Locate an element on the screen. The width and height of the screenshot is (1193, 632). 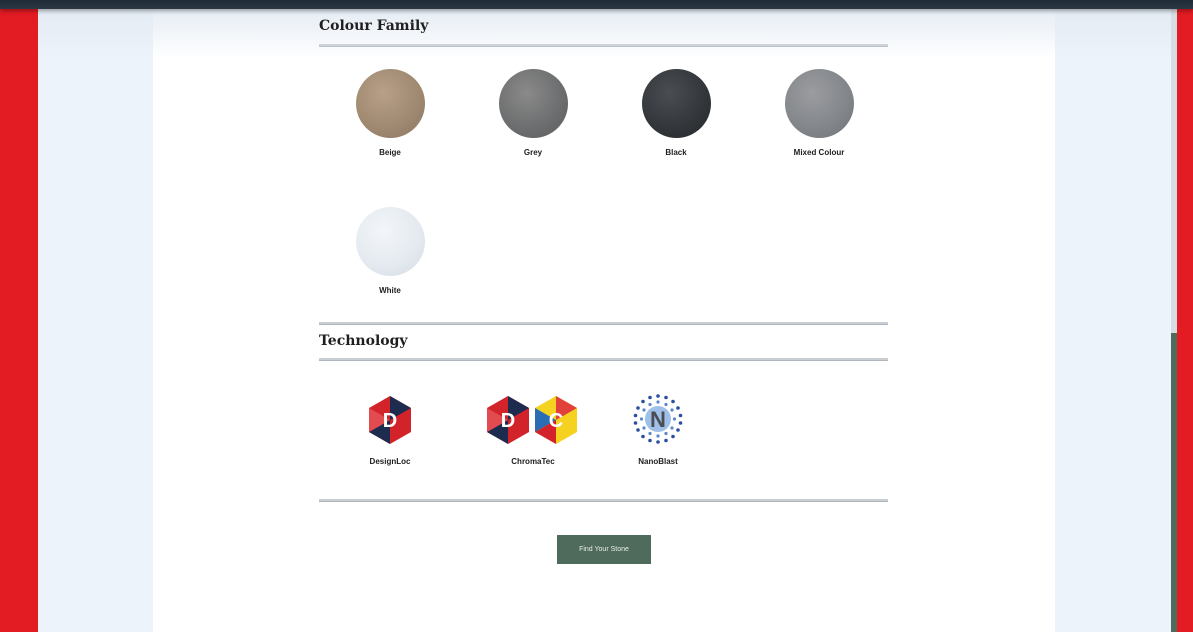
colour-family-divider is located at coordinates (603, 45).